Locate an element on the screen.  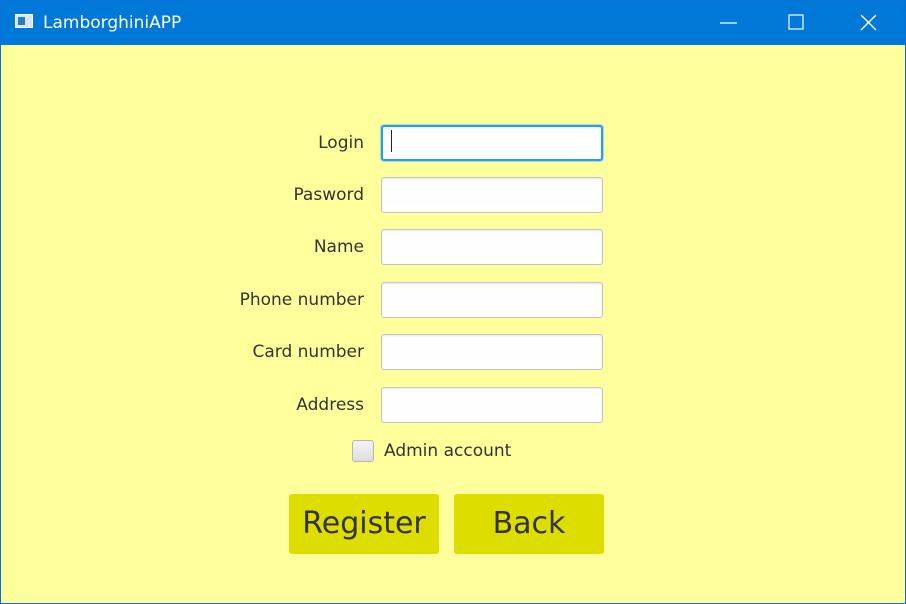
maximize-icon is located at coordinates (796, 22).